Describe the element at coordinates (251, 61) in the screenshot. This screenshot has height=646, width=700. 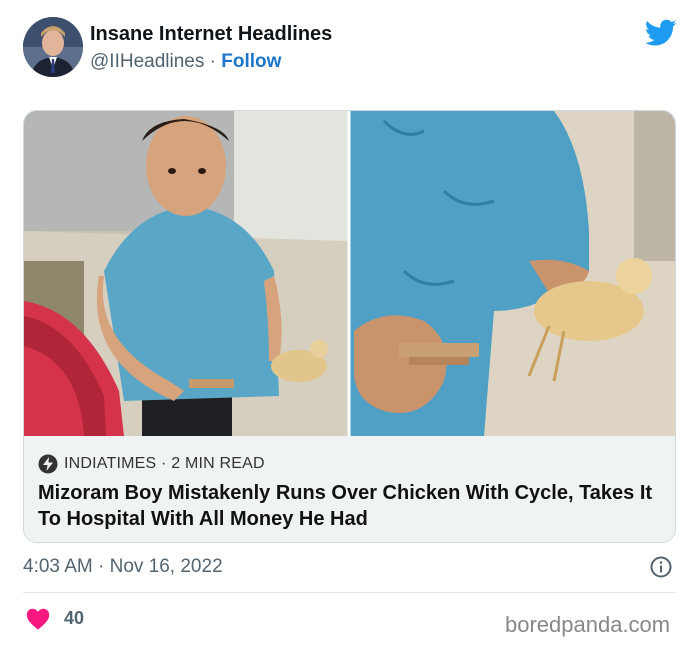
I see `follow-button: Follow` at that location.